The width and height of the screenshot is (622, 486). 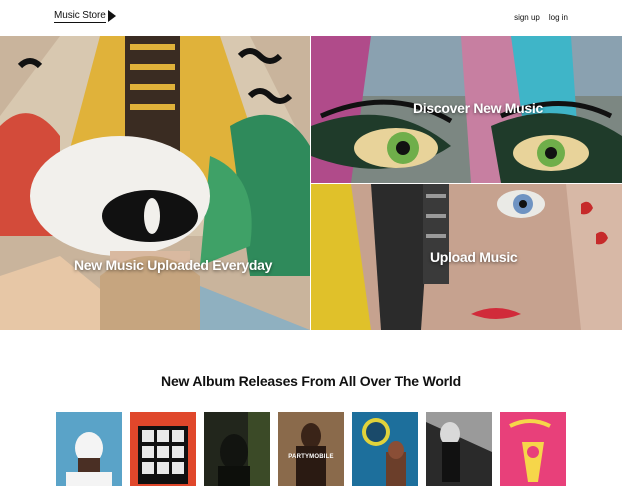 I want to click on album-card-4: PARTYMOBILE, so click(x=311, y=449).